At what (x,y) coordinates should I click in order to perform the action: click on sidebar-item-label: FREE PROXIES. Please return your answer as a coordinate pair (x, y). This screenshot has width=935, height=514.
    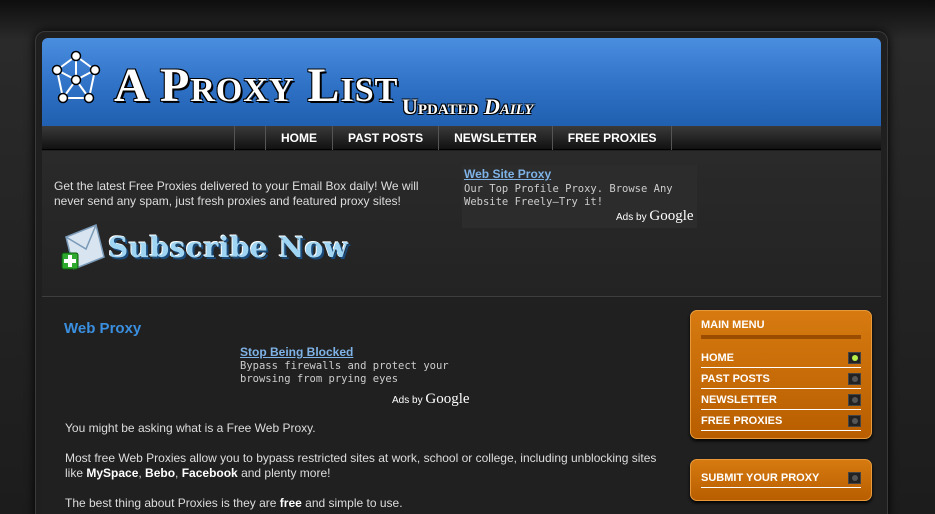
    Looking at the image, I should click on (742, 421).